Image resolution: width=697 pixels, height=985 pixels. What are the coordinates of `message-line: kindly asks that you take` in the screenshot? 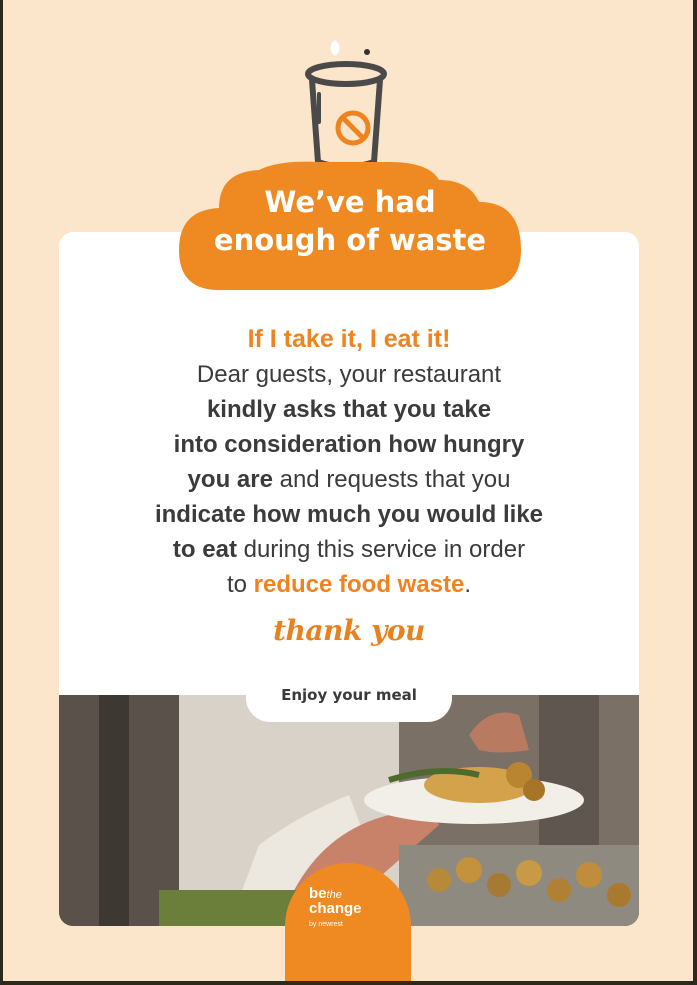 It's located at (349, 409).